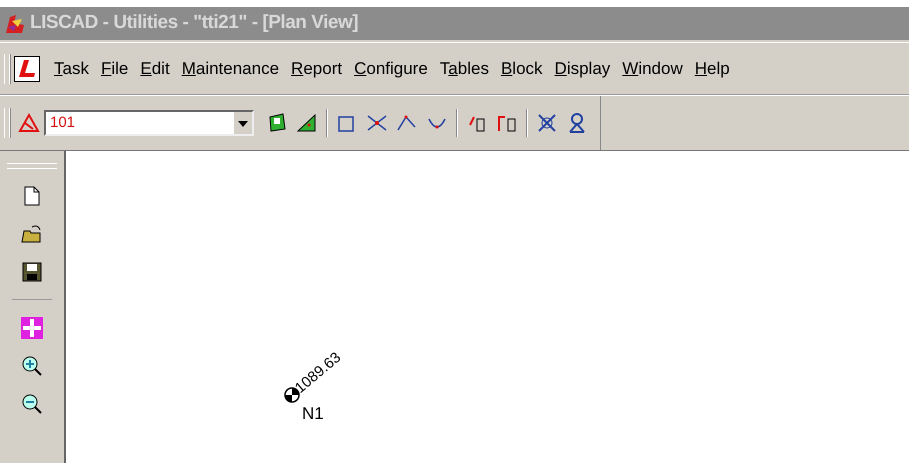 This screenshot has height=463, width=909. What do you see at coordinates (652, 69) in the screenshot?
I see `menu-item: Window` at bounding box center [652, 69].